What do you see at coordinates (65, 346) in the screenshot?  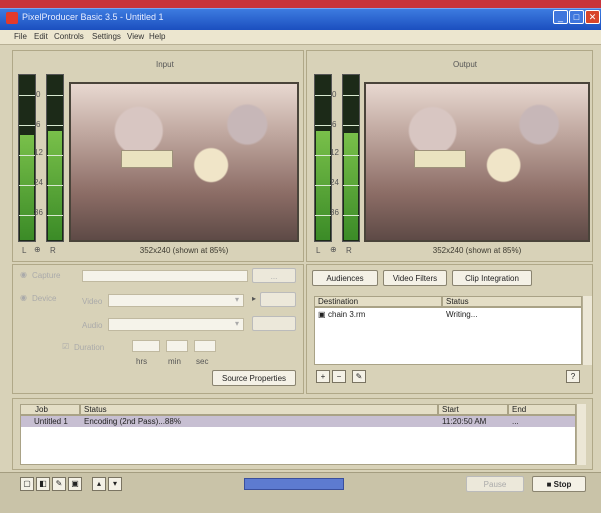 I see `duration-checkbox-icon: ☑` at bounding box center [65, 346].